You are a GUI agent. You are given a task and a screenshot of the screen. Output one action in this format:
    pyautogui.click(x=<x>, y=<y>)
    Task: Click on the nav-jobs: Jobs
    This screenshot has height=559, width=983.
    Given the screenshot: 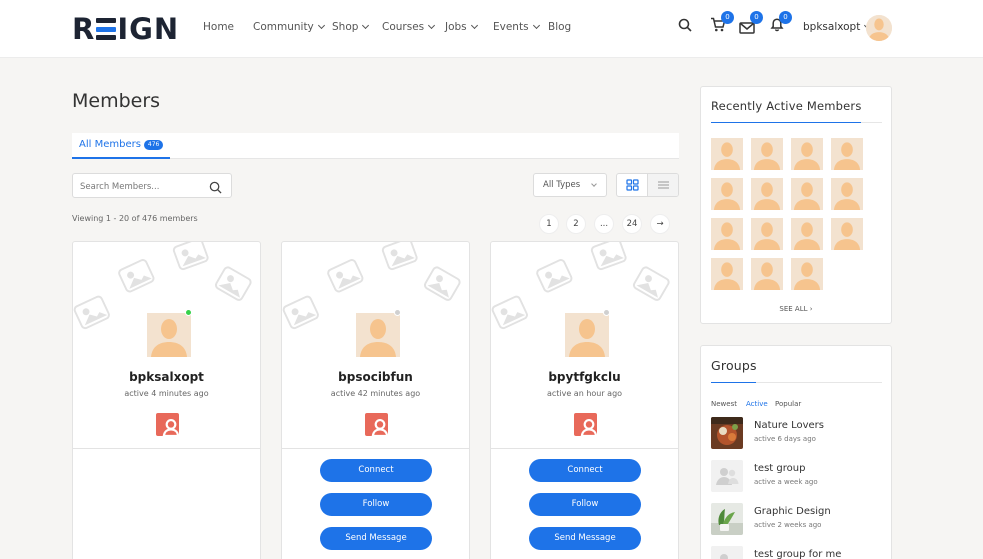 What is the action you would take?
    pyautogui.click(x=461, y=27)
    